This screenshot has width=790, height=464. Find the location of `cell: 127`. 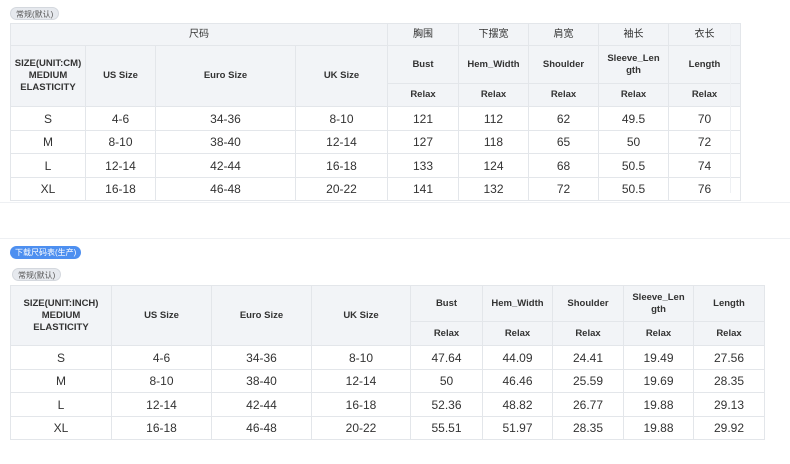

cell: 127 is located at coordinates (423, 142).